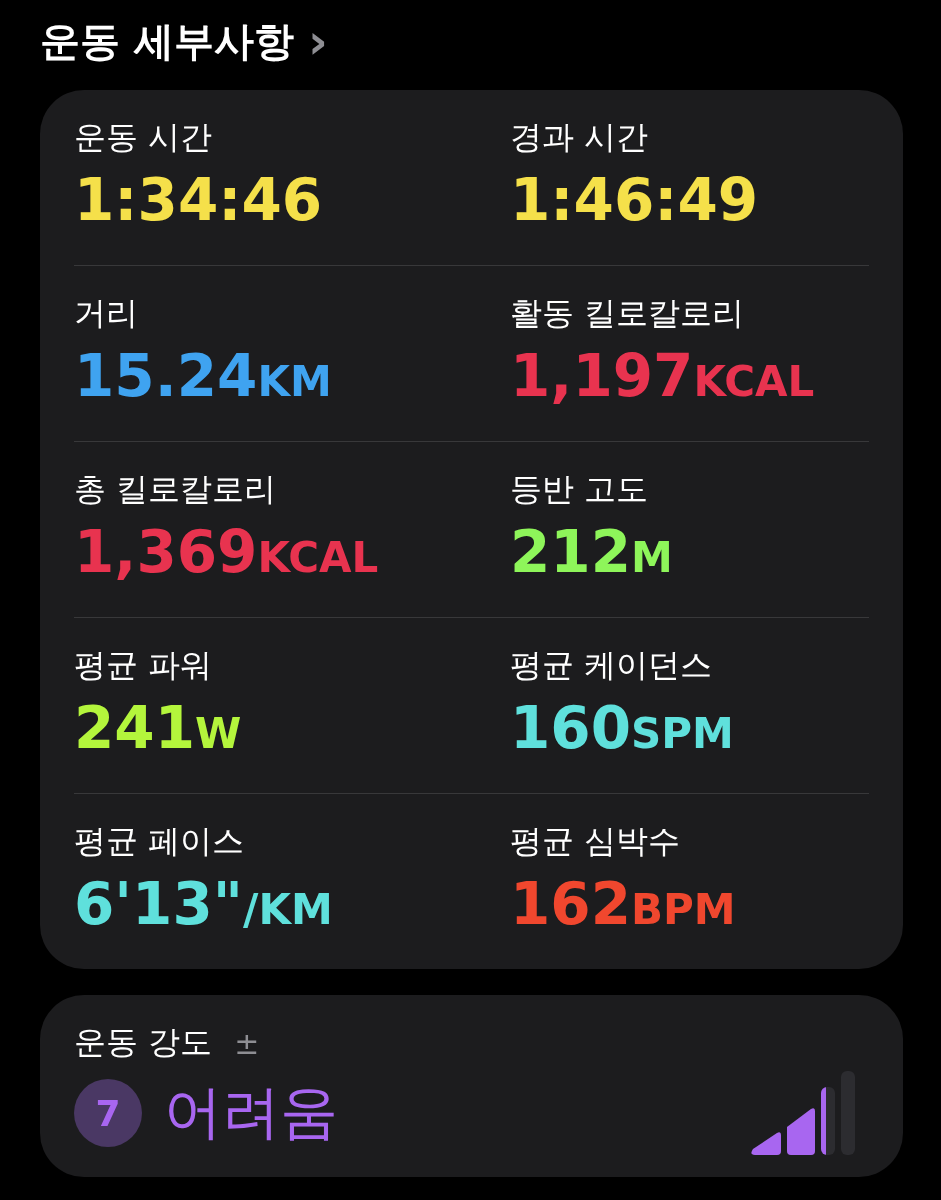 The image size is (941, 1200). Describe the element at coordinates (143, 1042) in the screenshot. I see `effort-label: 운동 강도` at that location.